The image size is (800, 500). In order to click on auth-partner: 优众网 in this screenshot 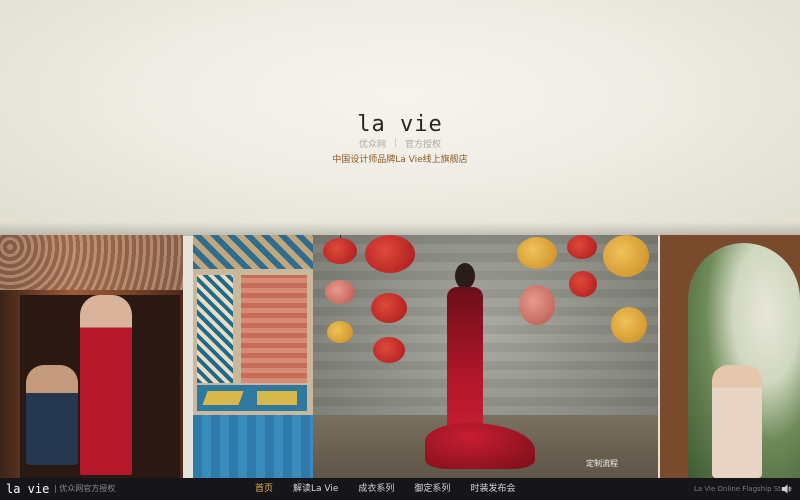, I will do `click(372, 144)`.